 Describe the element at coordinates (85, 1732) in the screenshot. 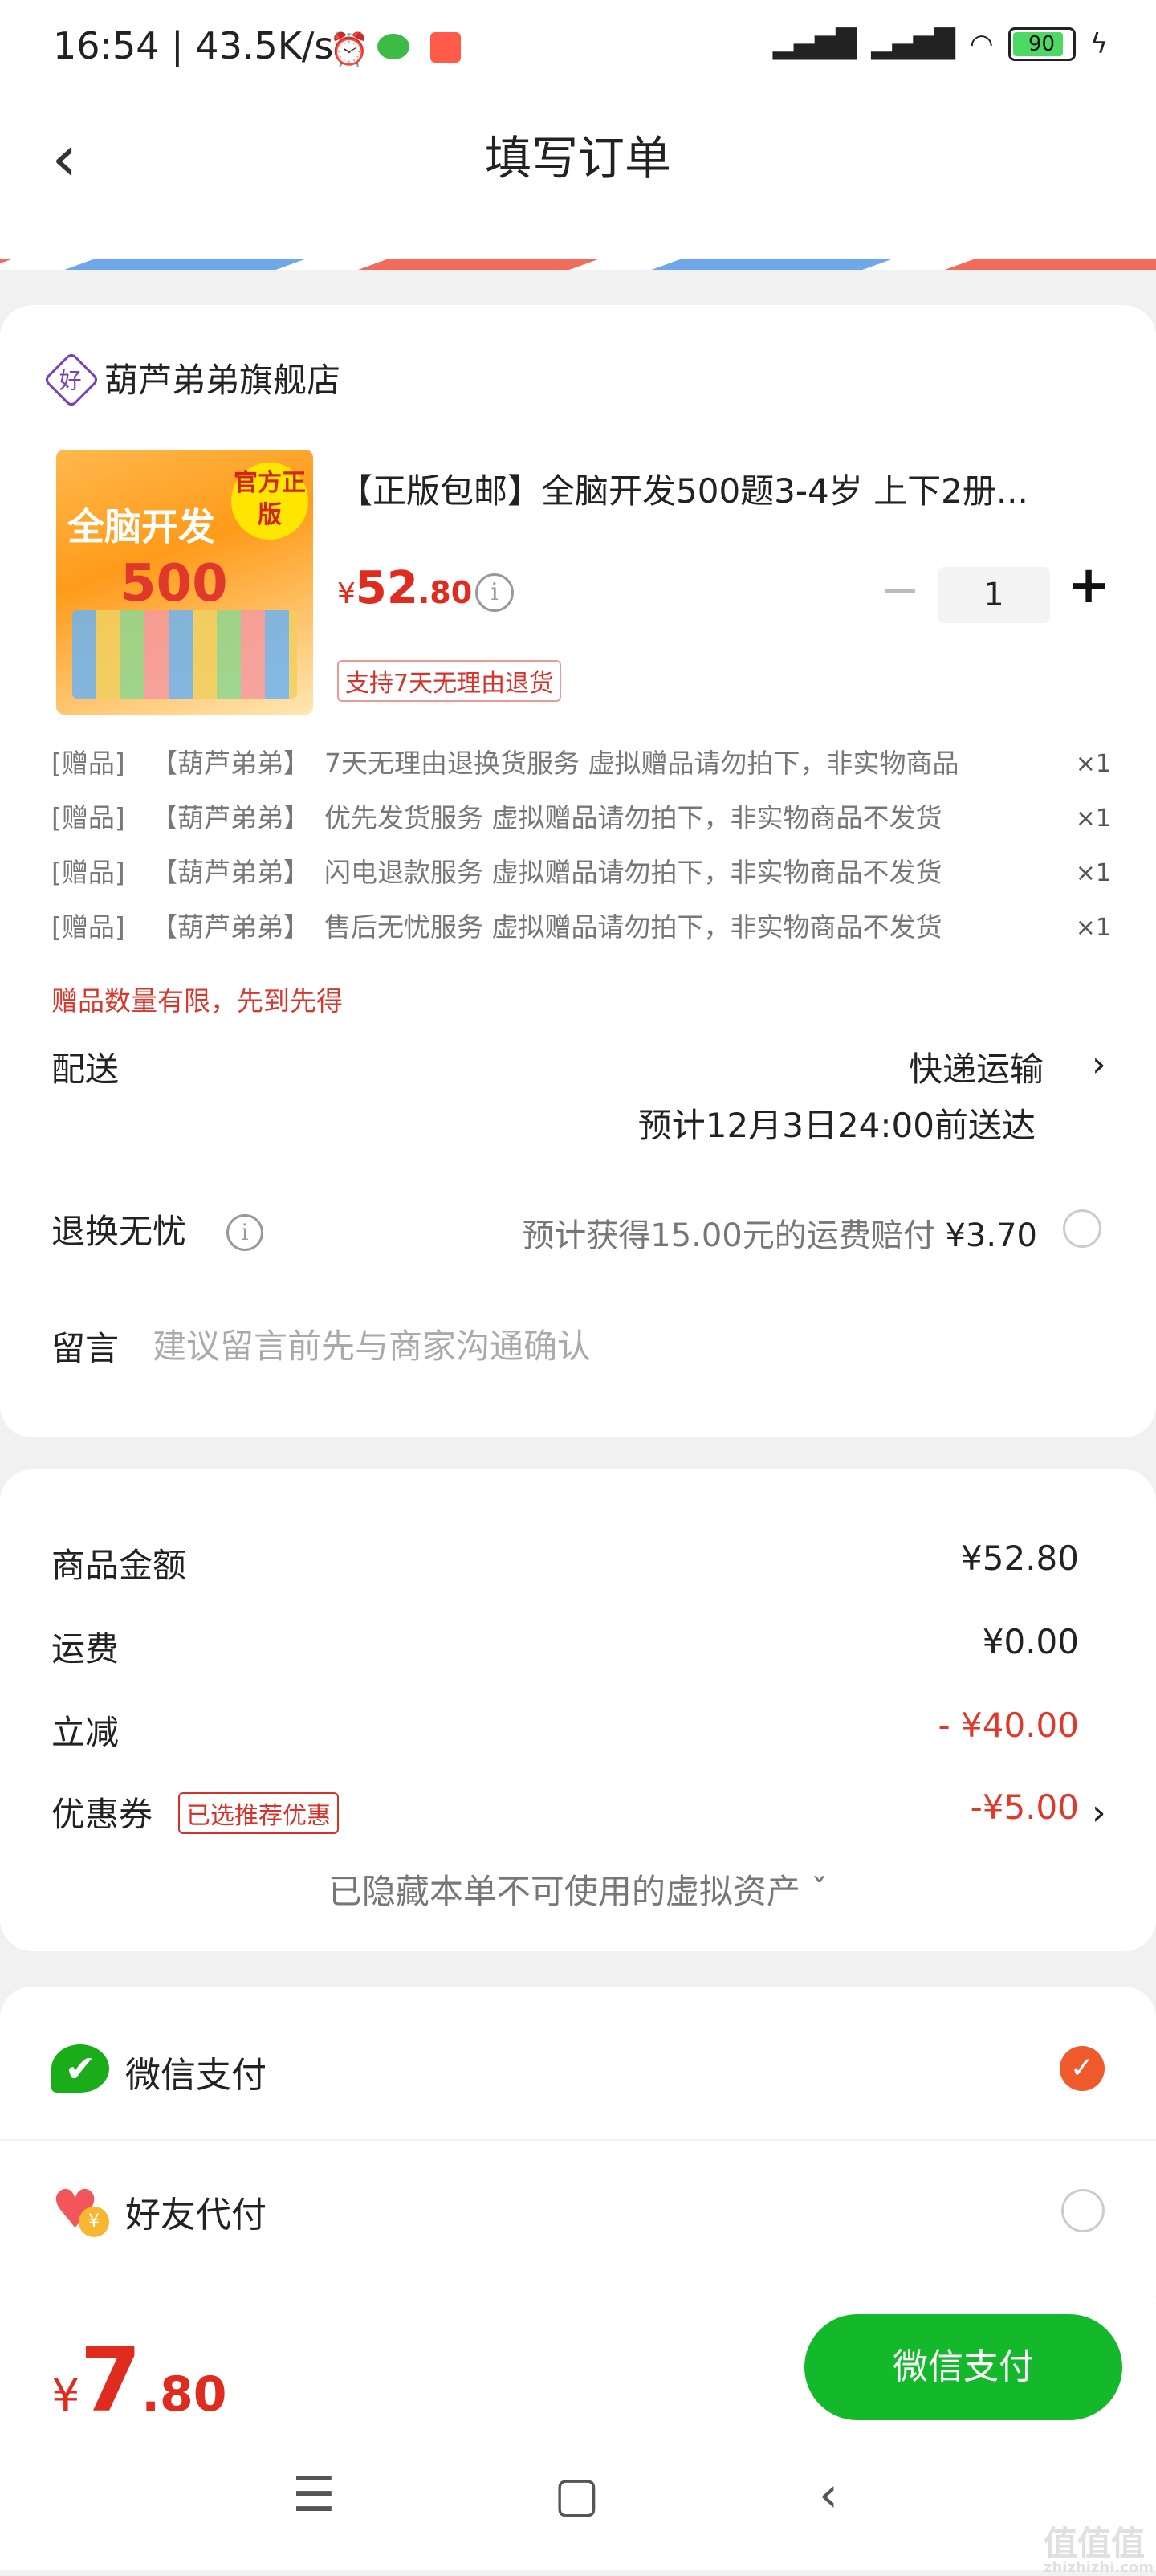

I see `discount-label: 立减` at that location.